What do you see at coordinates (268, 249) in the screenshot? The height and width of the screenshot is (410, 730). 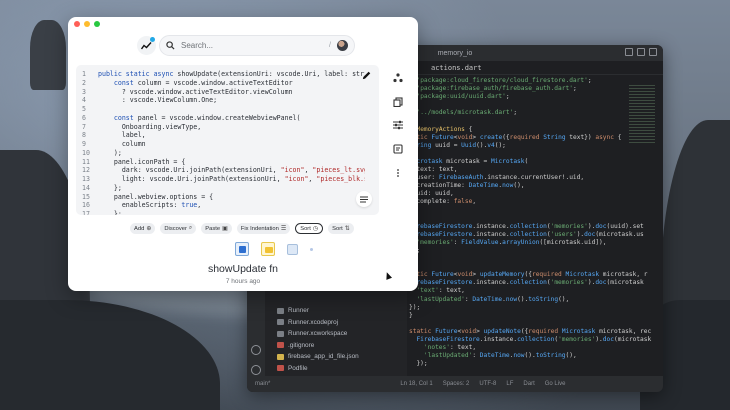 I see `asset-folder-icon` at bounding box center [268, 249].